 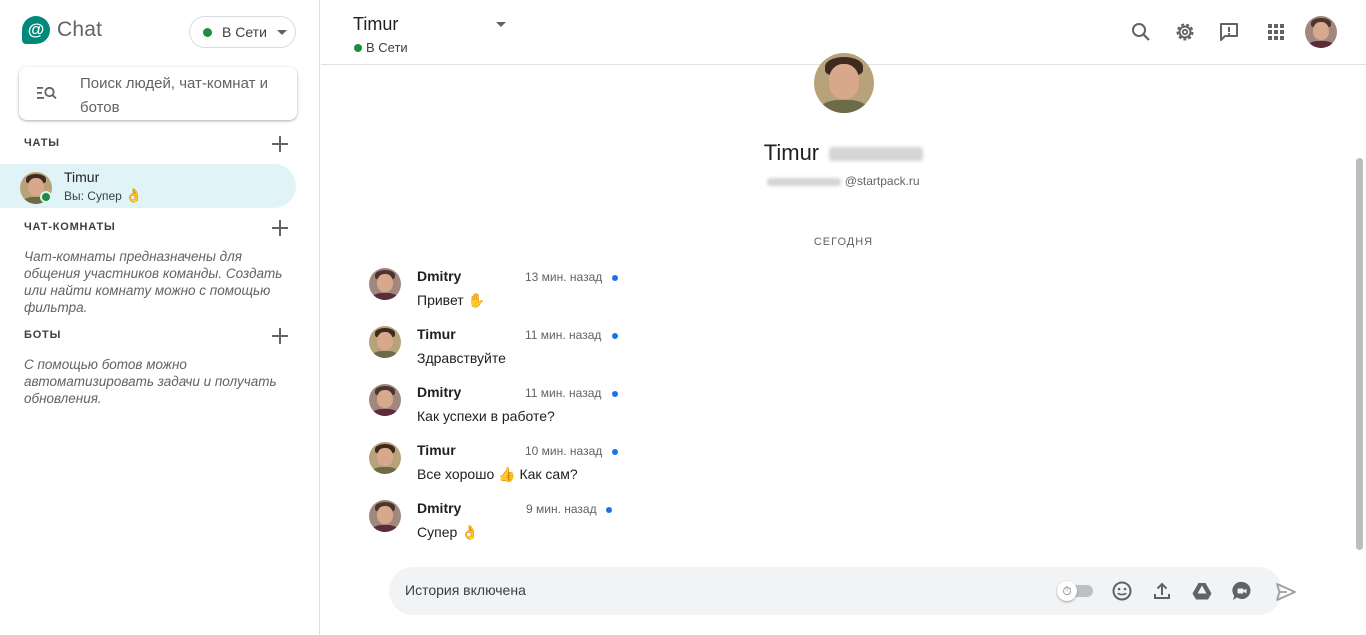 What do you see at coordinates (1122, 591) in the screenshot?
I see `emoji-icon` at bounding box center [1122, 591].